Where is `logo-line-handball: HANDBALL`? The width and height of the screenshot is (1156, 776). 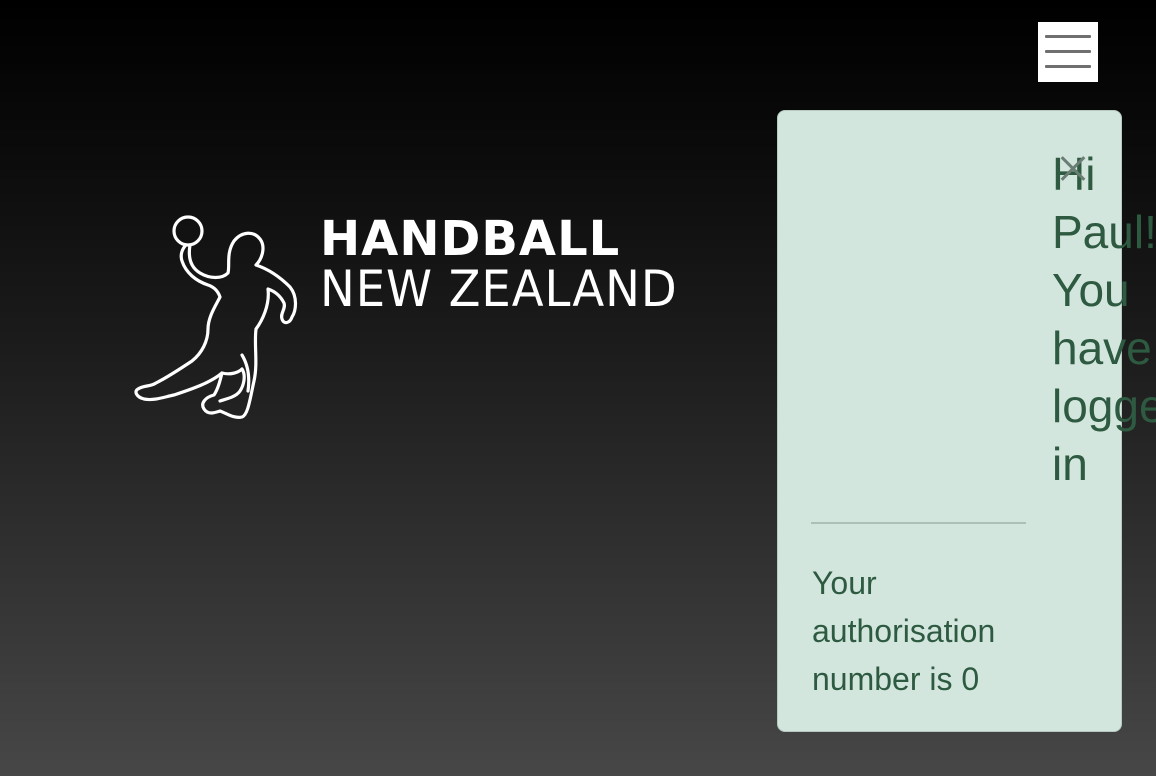
logo-line-handball: HANDBALL is located at coordinates (470, 239).